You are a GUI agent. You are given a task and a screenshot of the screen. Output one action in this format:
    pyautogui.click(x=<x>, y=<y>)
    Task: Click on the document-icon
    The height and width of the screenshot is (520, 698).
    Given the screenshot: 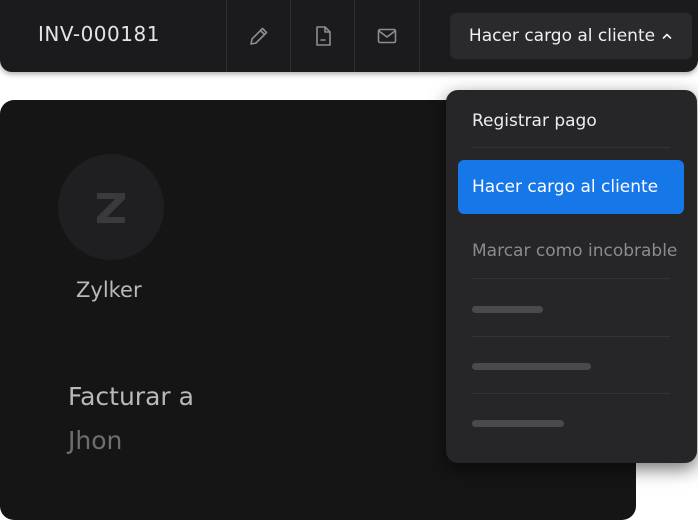 What is the action you would take?
    pyautogui.click(x=323, y=36)
    